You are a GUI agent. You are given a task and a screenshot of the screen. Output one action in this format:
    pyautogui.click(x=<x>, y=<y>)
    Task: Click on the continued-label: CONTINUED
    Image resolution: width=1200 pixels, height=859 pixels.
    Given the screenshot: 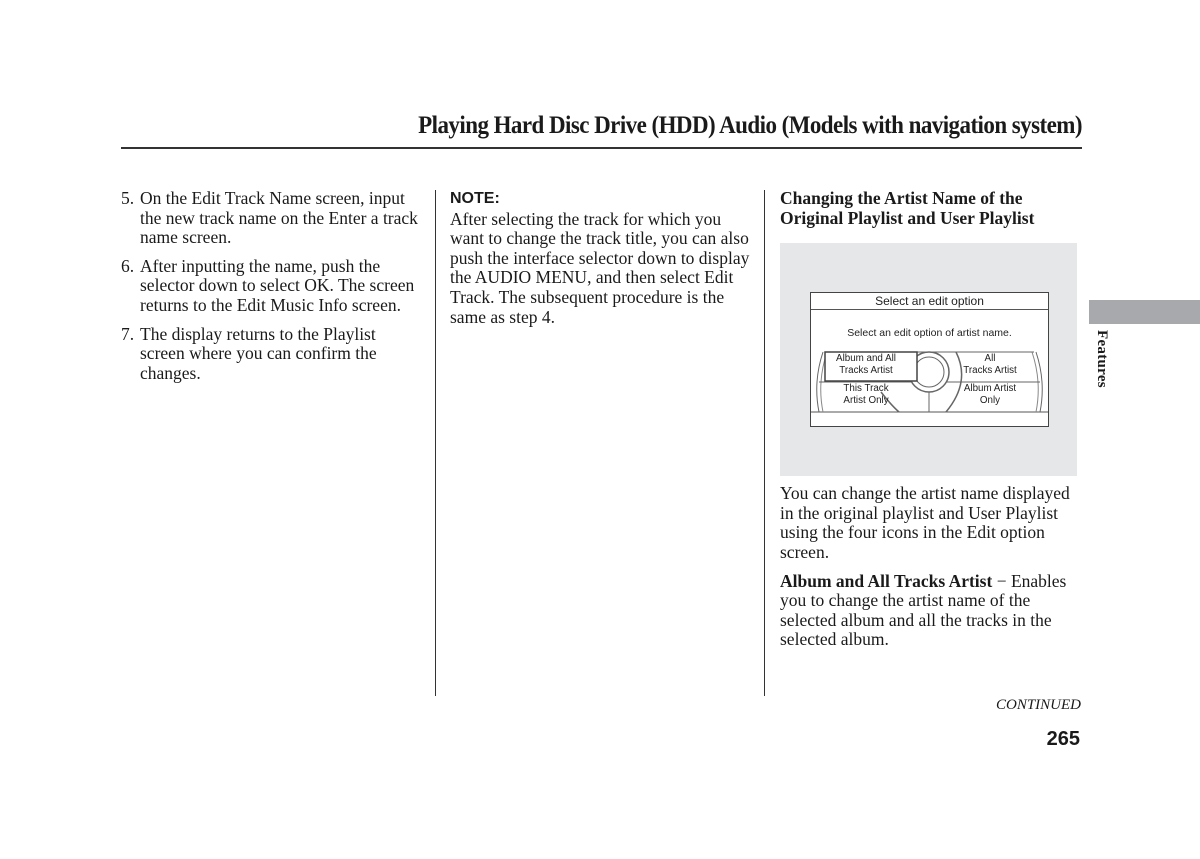 What is the action you would take?
    pyautogui.click(x=1038, y=705)
    